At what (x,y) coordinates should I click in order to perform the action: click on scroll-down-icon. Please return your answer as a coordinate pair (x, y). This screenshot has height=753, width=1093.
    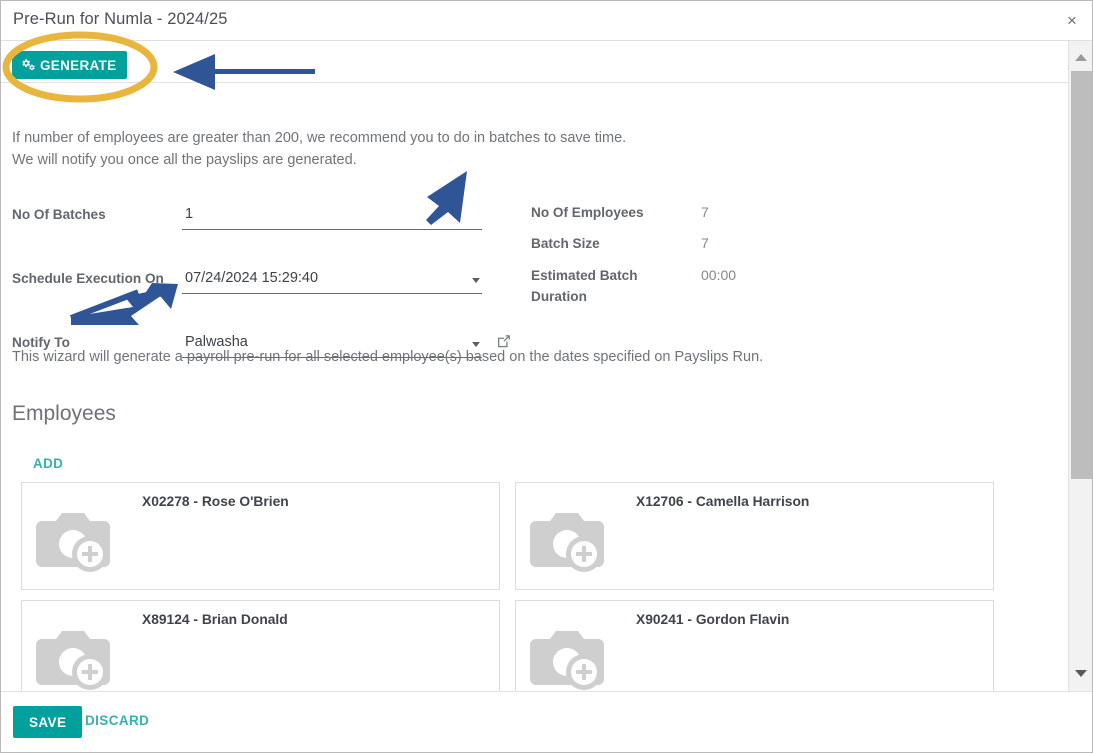
    Looking at the image, I should click on (1080, 673).